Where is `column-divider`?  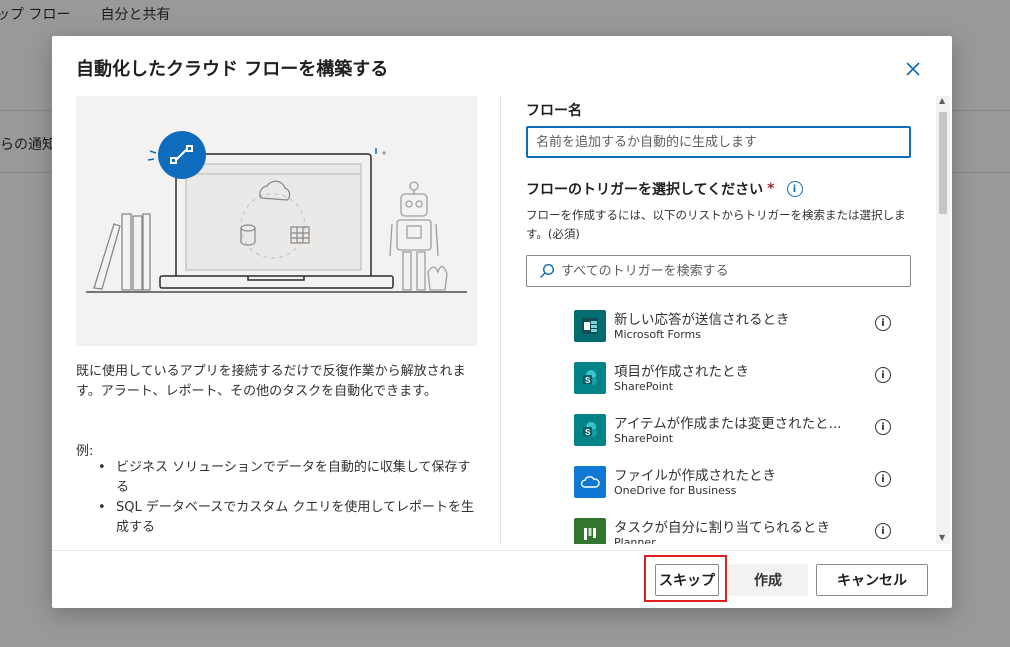
column-divider is located at coordinates (500, 320).